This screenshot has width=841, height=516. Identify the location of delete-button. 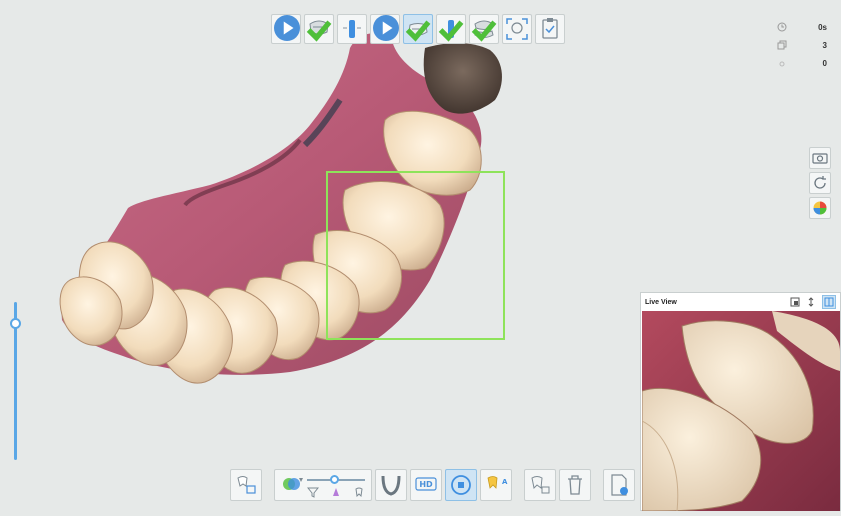
(575, 485).